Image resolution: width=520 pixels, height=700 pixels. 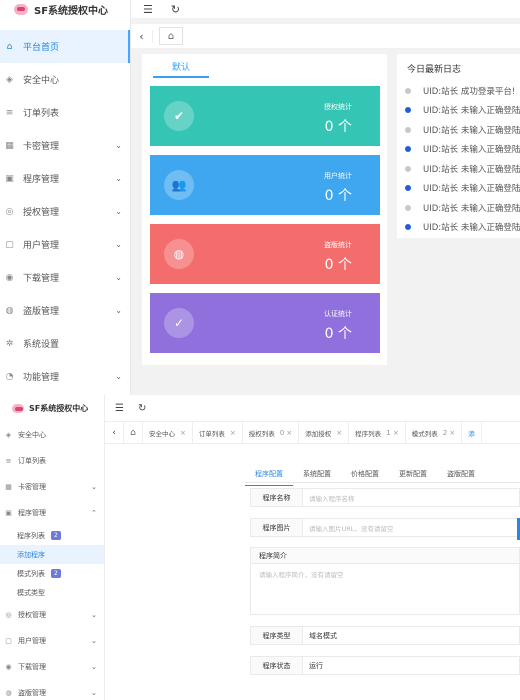 I want to click on submenu-item: 模式列表 2, so click(x=52, y=573).